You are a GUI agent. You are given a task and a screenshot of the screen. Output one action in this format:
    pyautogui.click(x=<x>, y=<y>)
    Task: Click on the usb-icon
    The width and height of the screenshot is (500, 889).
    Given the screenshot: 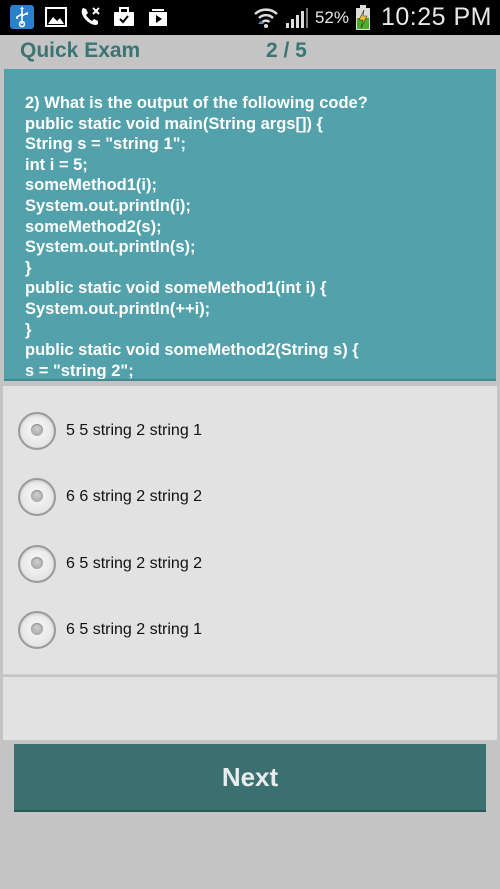 What is the action you would take?
    pyautogui.click(x=22, y=17)
    